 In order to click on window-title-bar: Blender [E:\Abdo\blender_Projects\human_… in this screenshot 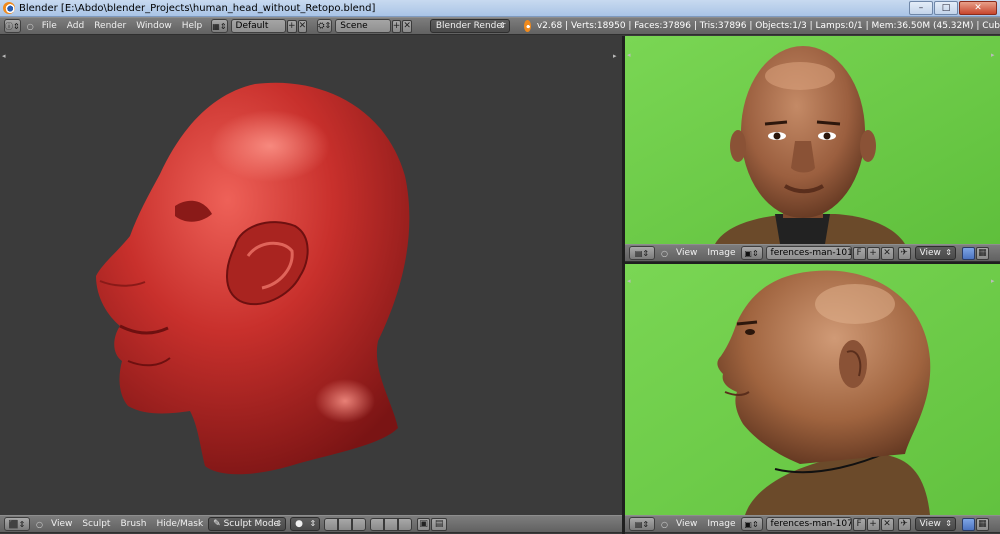, I will do `click(500, 8)`.